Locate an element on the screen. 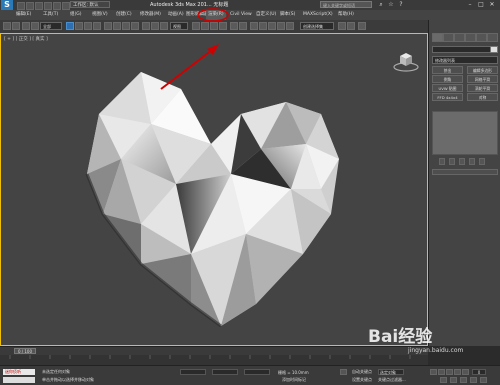 This screenshot has width=500, height=385. maximize-button: □ is located at coordinates (481, 5).